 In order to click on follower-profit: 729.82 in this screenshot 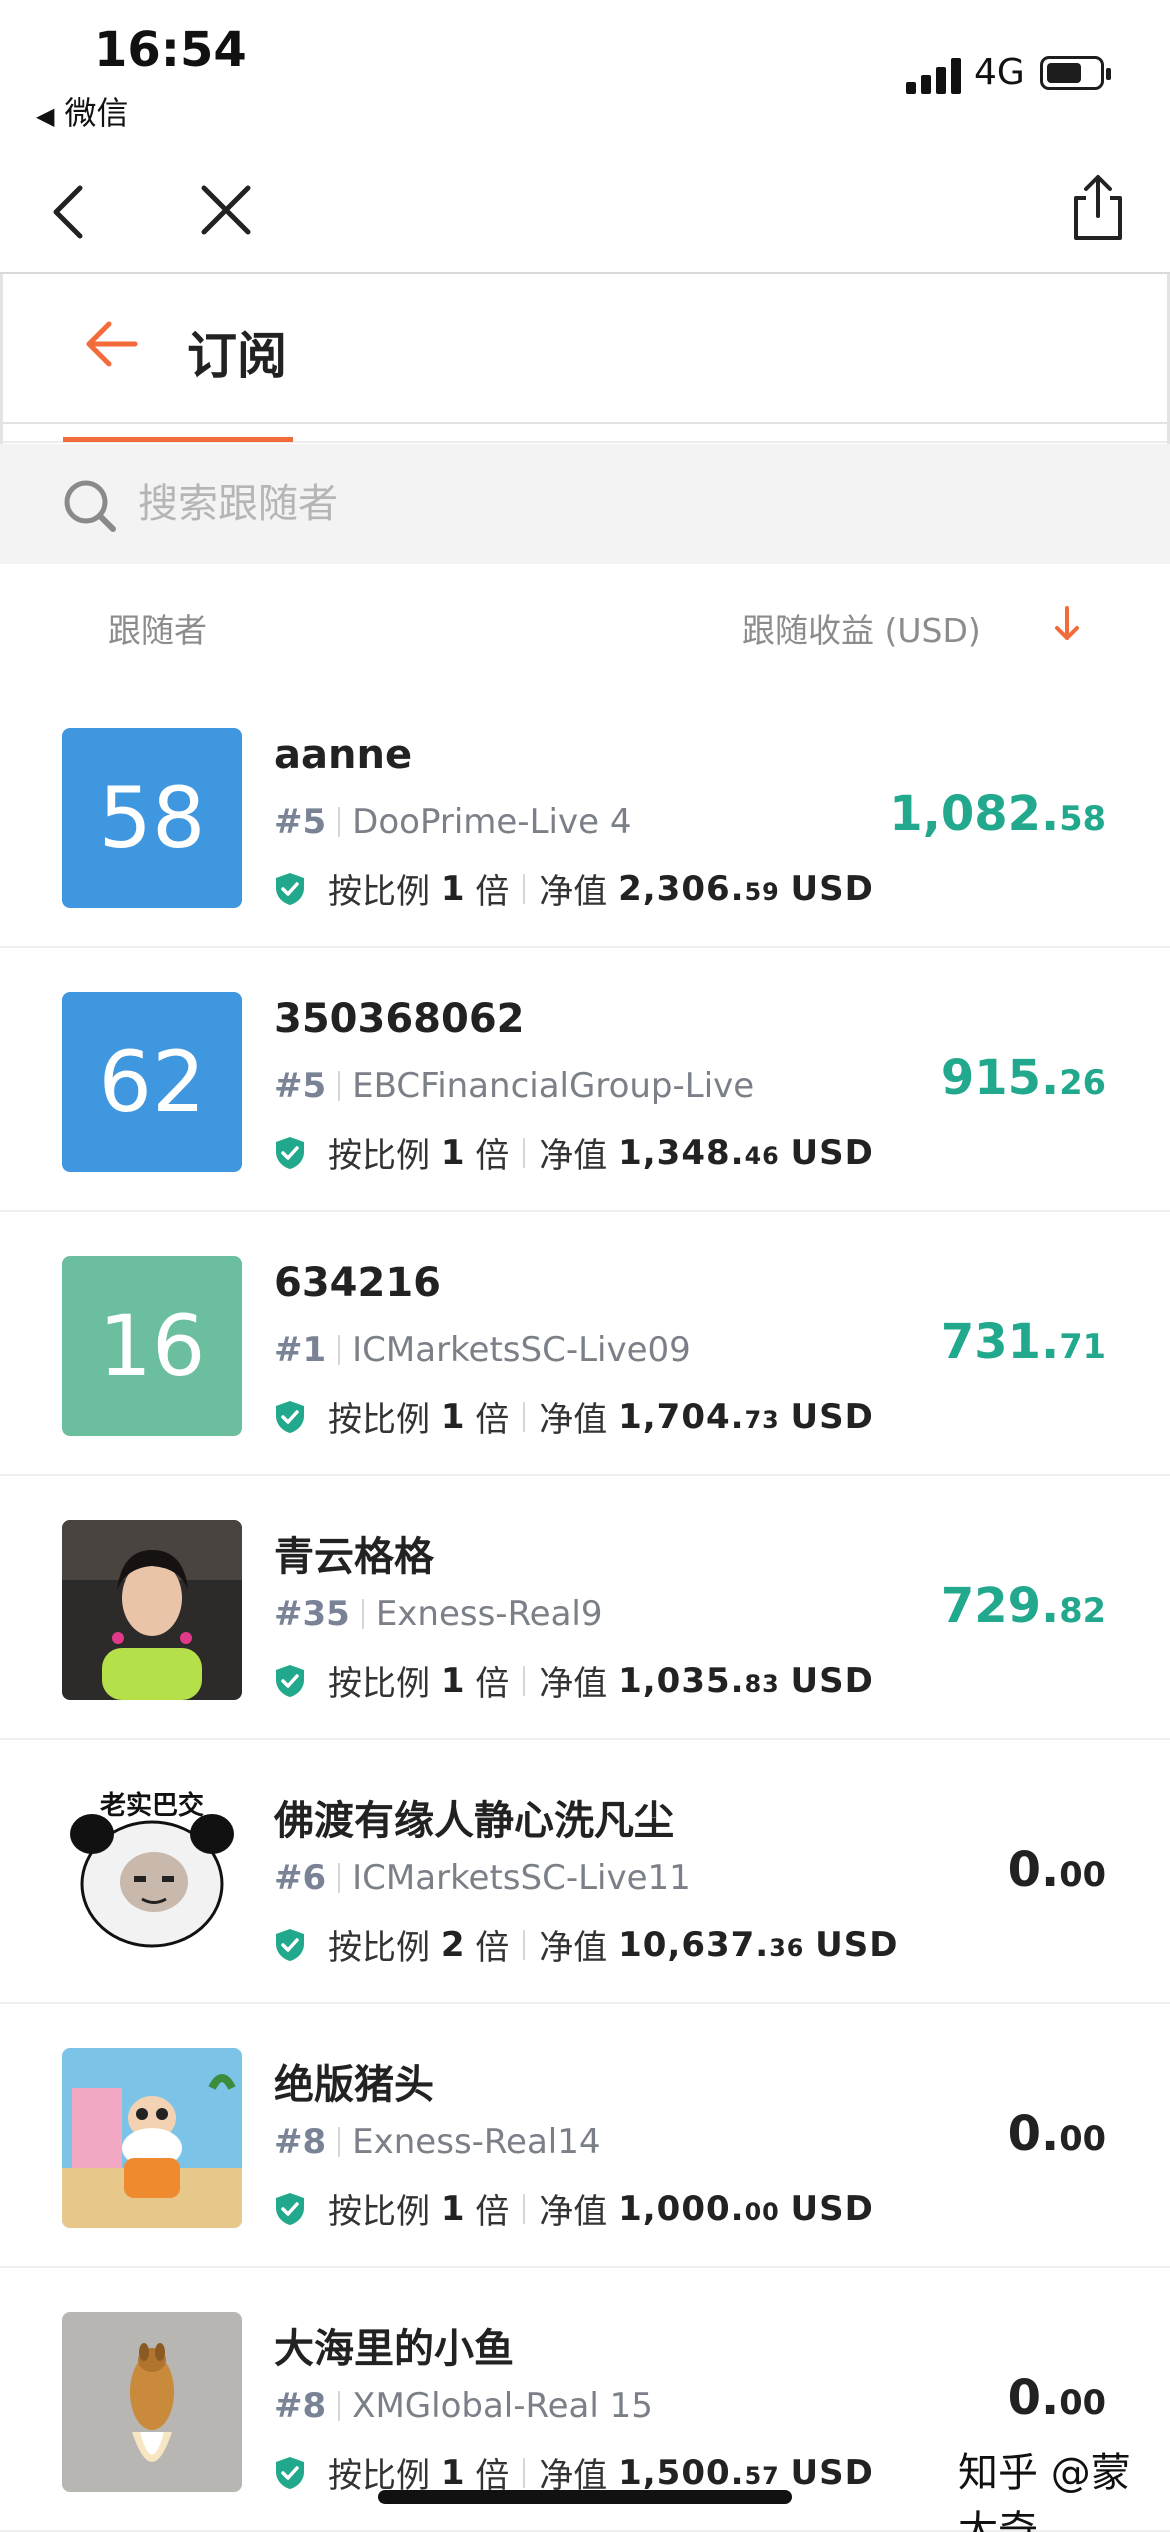, I will do `click(1023, 1606)`.